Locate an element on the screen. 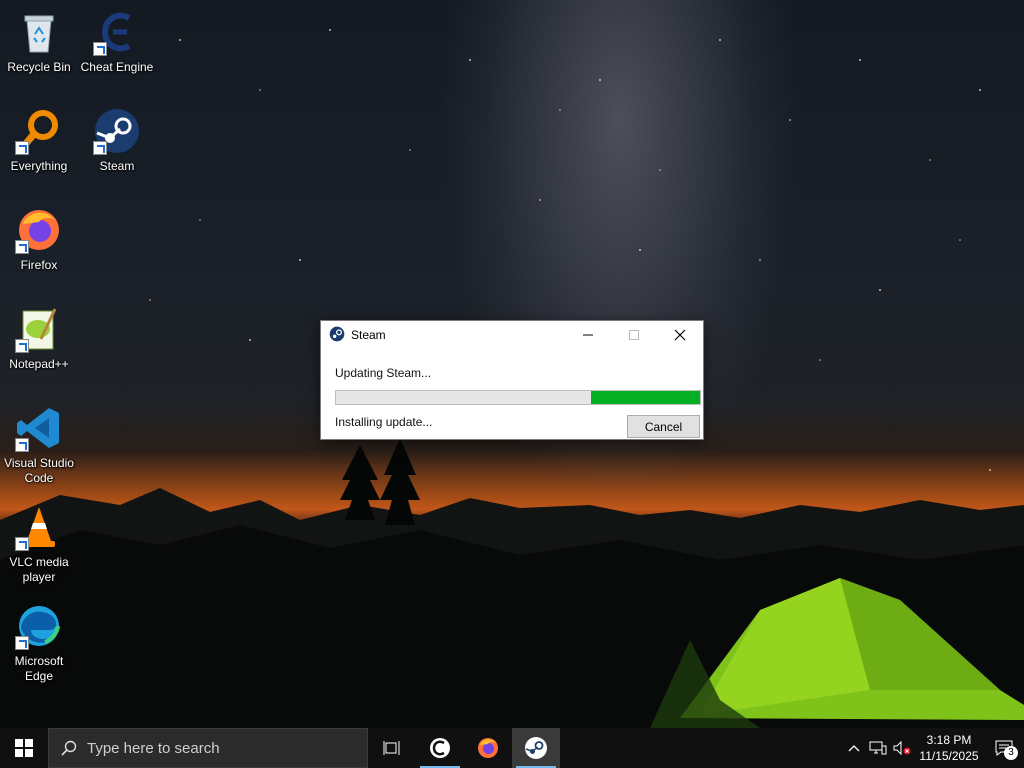 The height and width of the screenshot is (768, 1024). notification-count-badge: 3 is located at coordinates (1011, 753).